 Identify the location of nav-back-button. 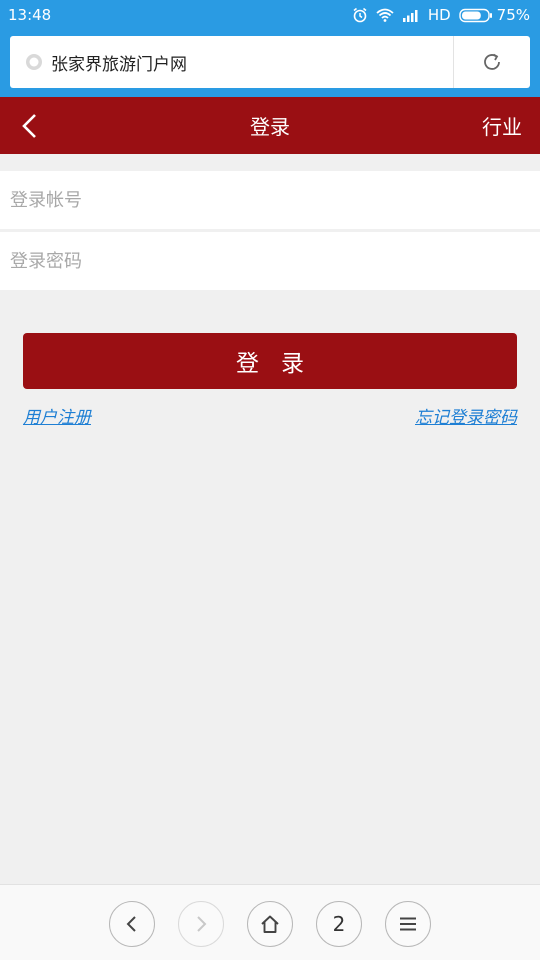
(132, 924).